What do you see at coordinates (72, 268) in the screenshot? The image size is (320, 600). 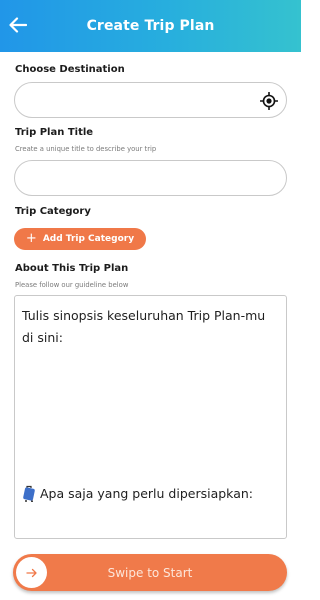 I see `about-label: About This Trip Plan` at bounding box center [72, 268].